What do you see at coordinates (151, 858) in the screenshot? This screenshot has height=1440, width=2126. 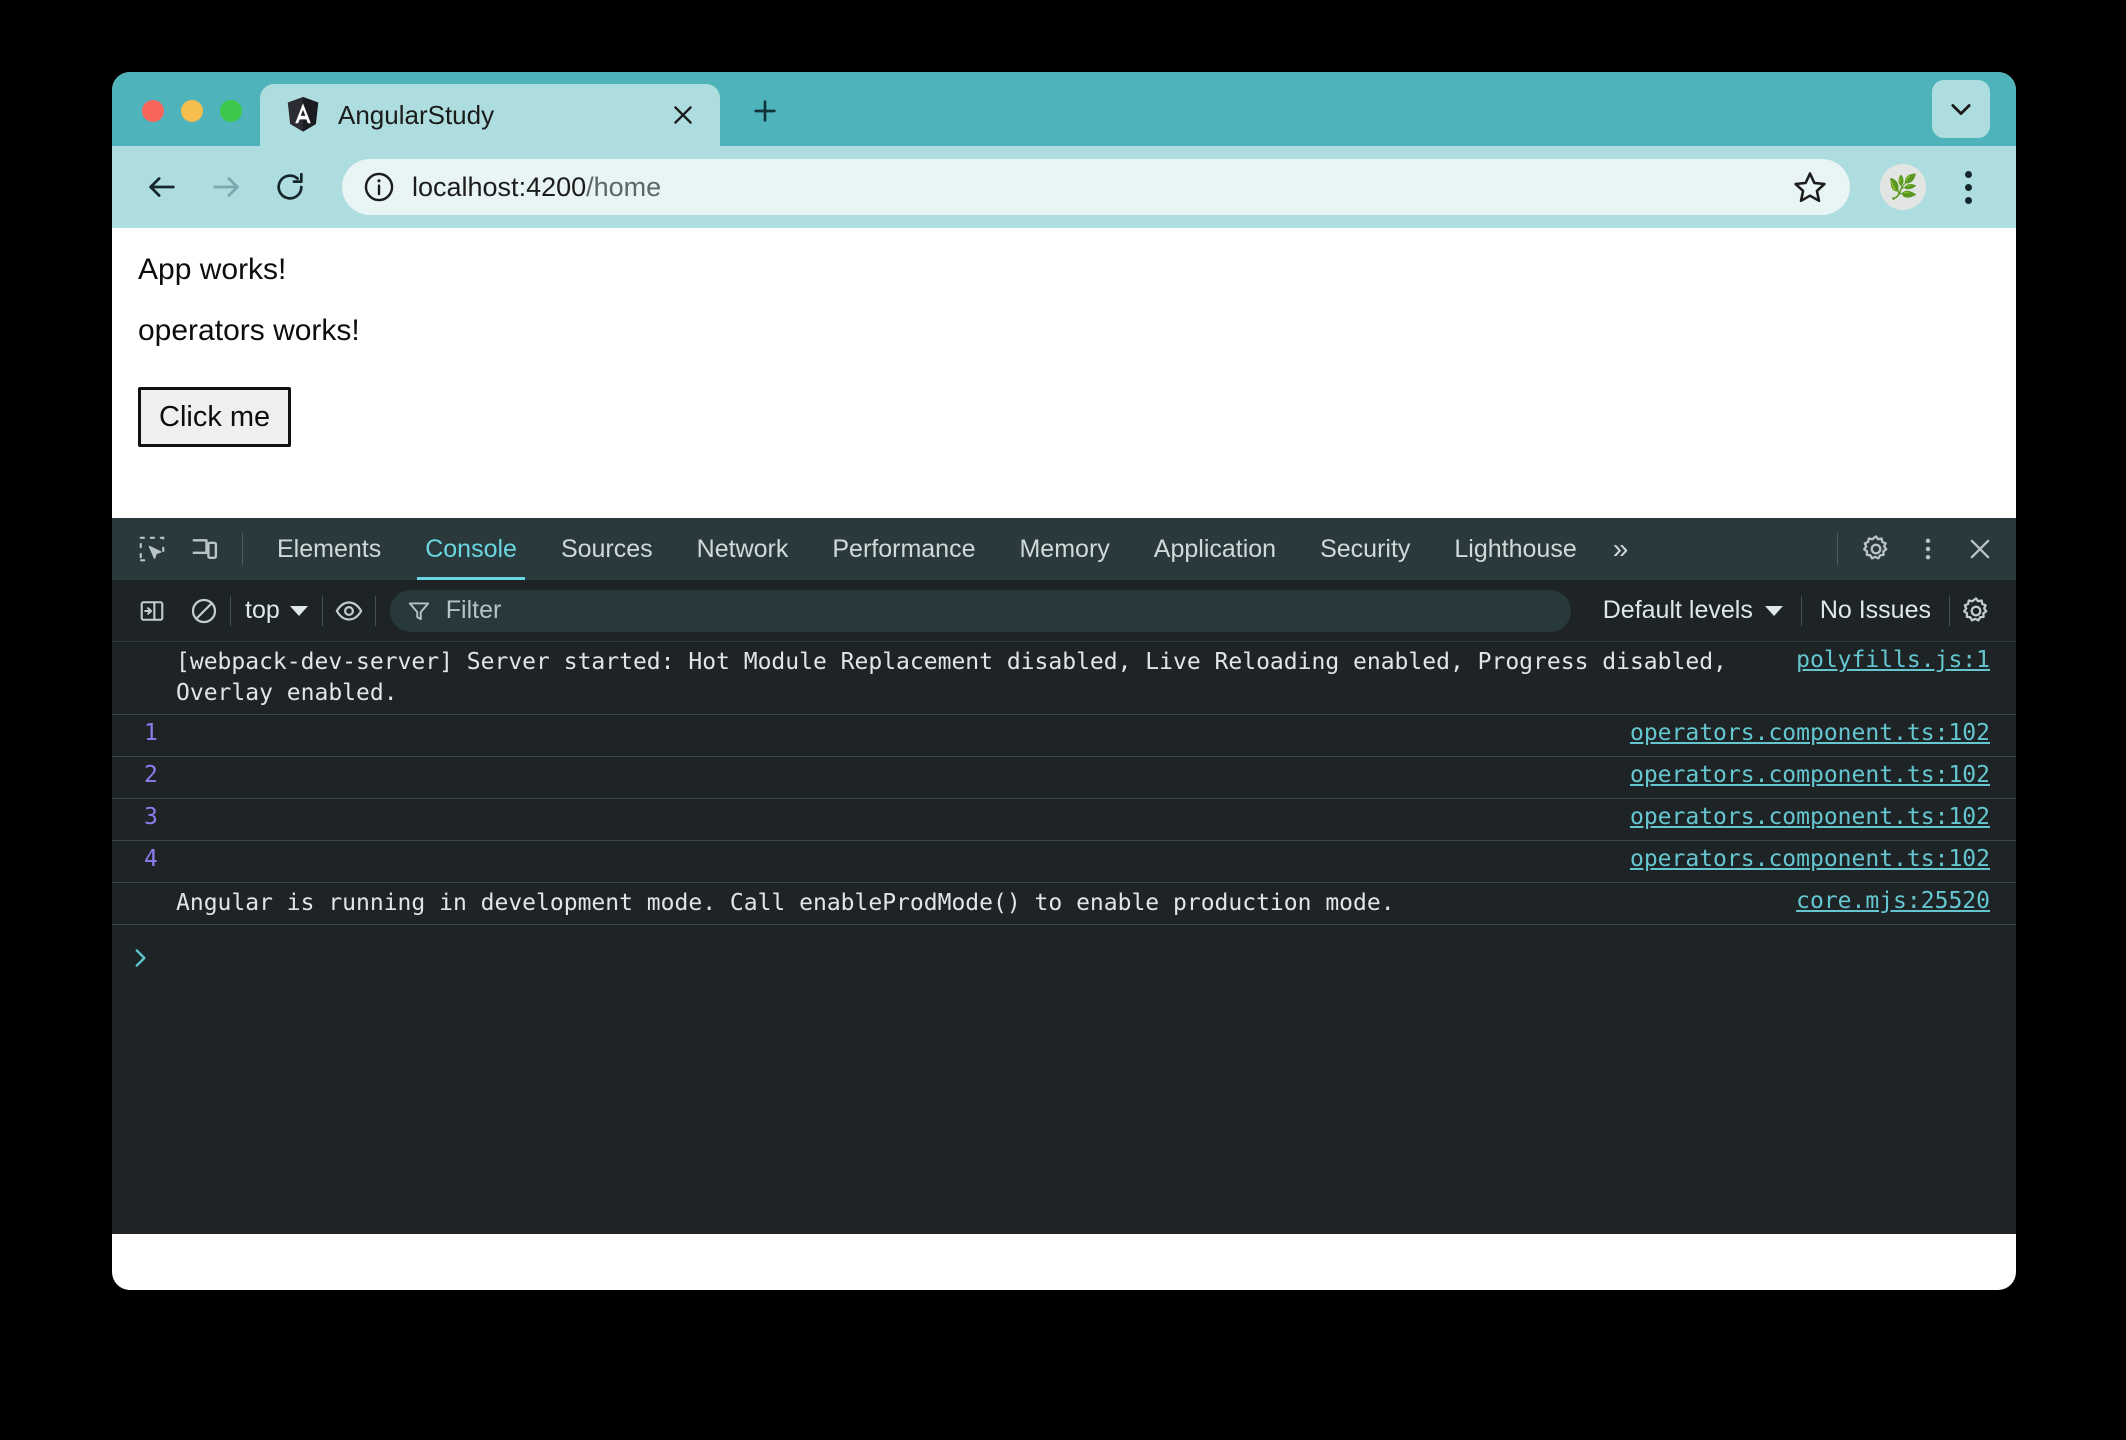 I see `console-message-number: 4` at bounding box center [151, 858].